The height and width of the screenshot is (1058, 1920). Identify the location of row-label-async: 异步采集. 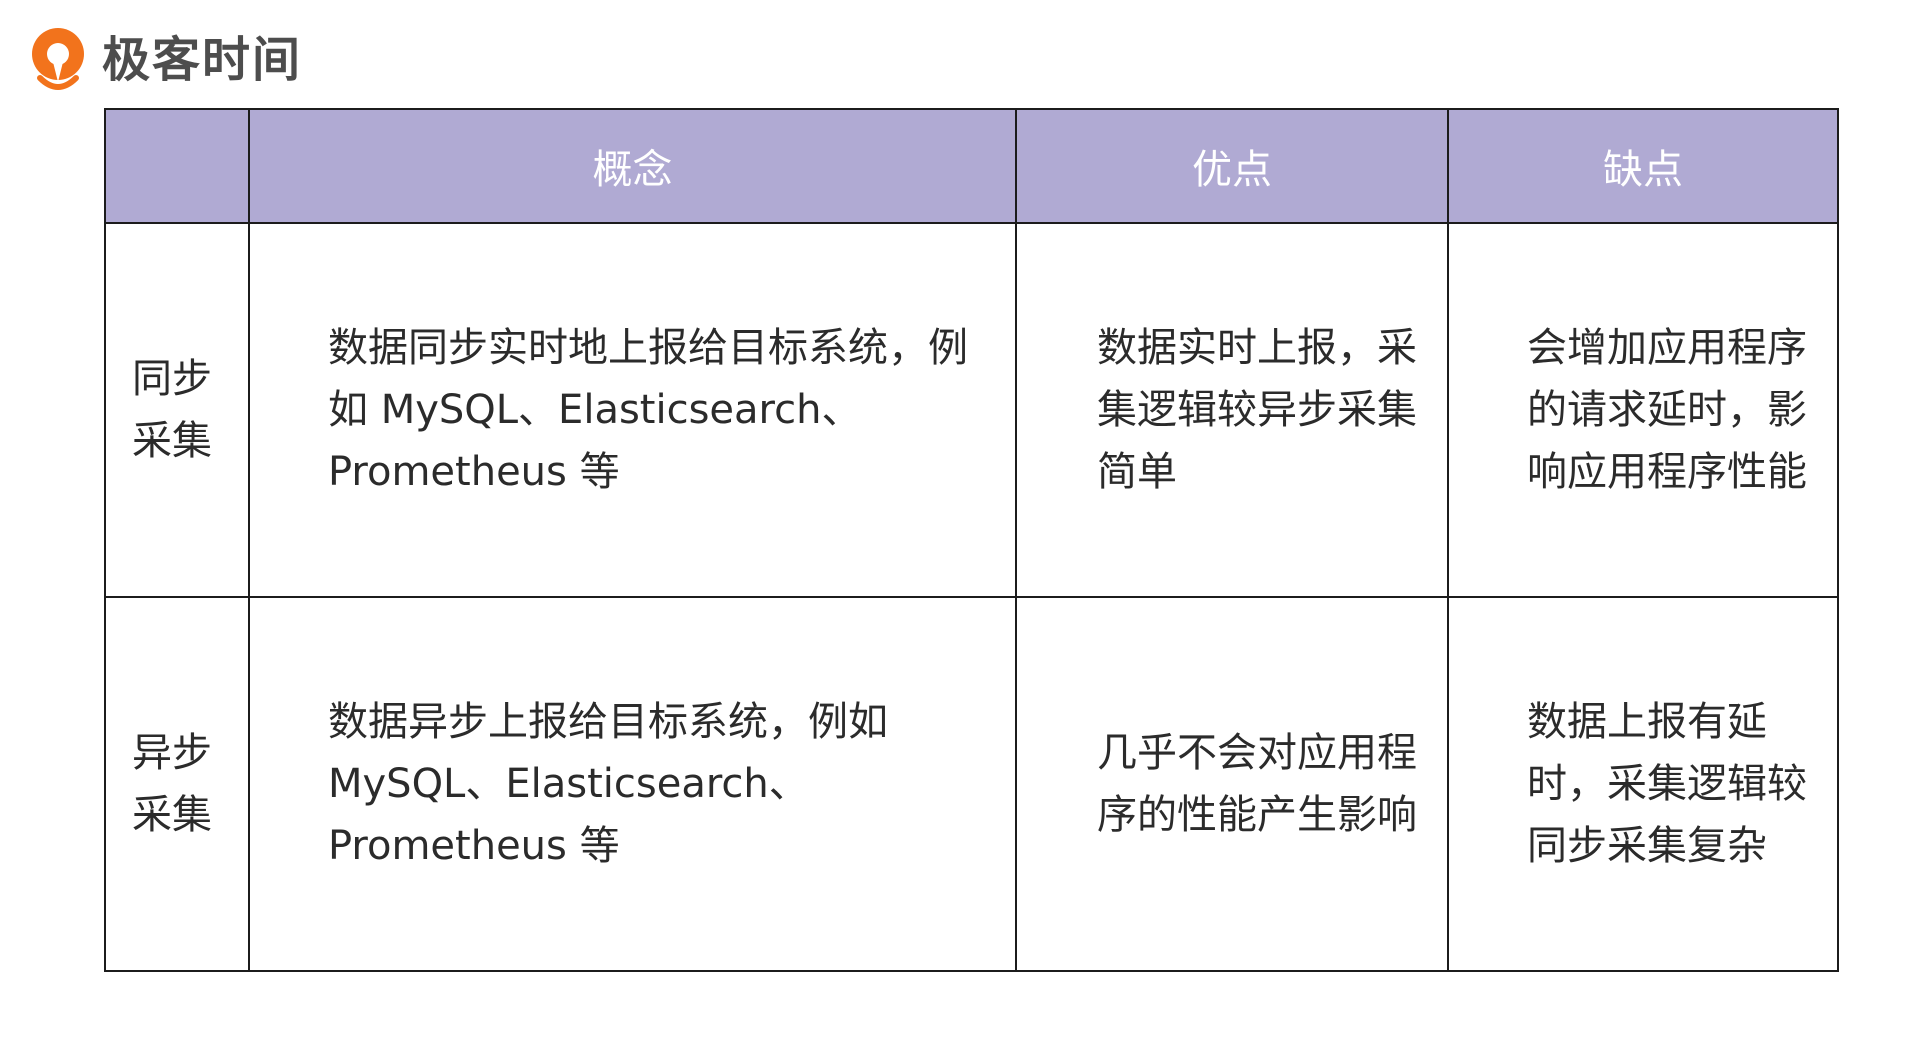
(177, 784).